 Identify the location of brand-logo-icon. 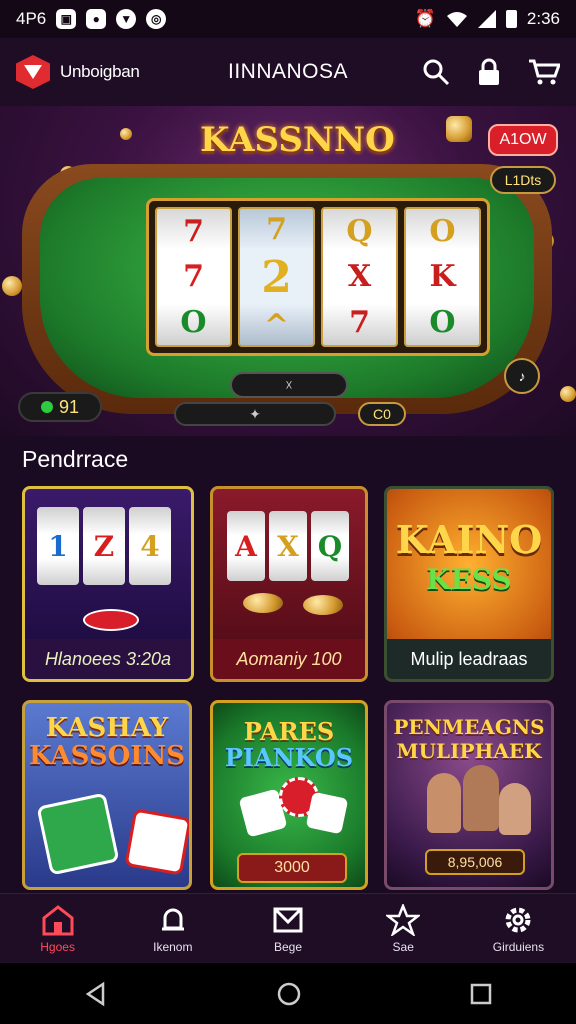
(33, 72).